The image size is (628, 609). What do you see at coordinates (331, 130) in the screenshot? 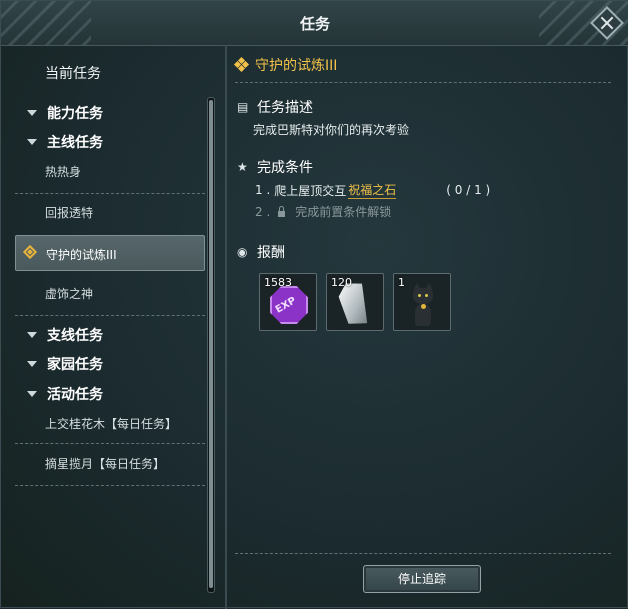
I see `quest-description: 完成巴斯特对你们的再次考验` at bounding box center [331, 130].